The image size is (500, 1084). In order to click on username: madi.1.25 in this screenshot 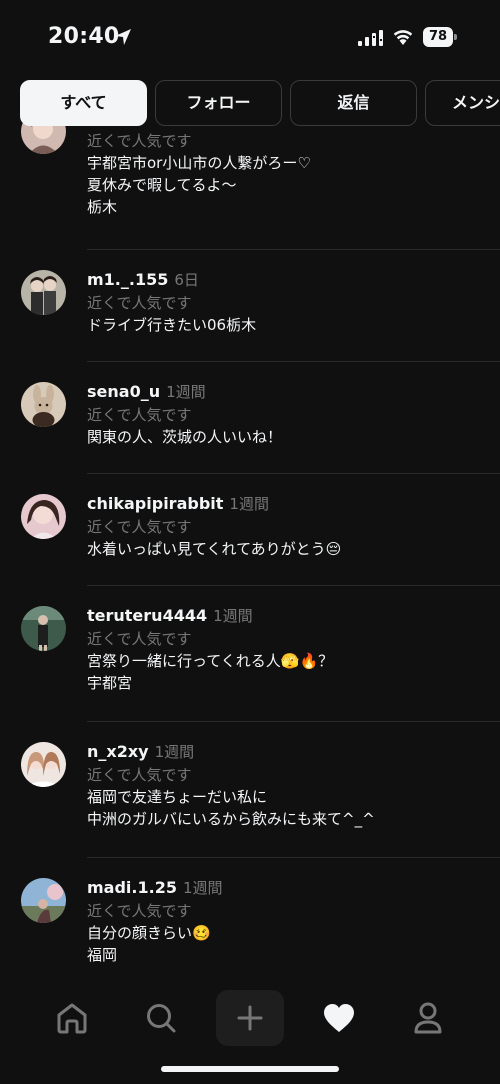, I will do `click(132, 887)`.